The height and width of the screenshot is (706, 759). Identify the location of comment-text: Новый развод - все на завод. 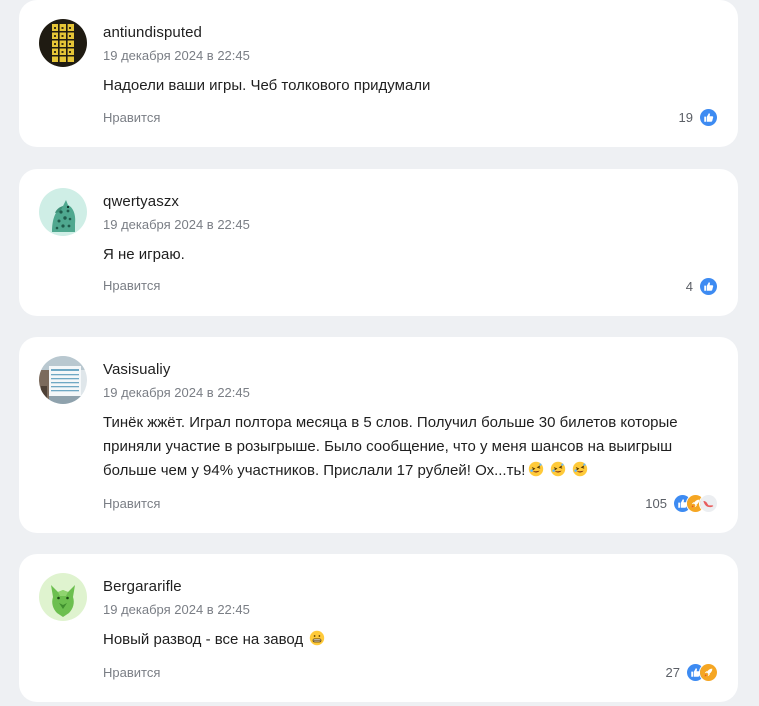
(403, 640).